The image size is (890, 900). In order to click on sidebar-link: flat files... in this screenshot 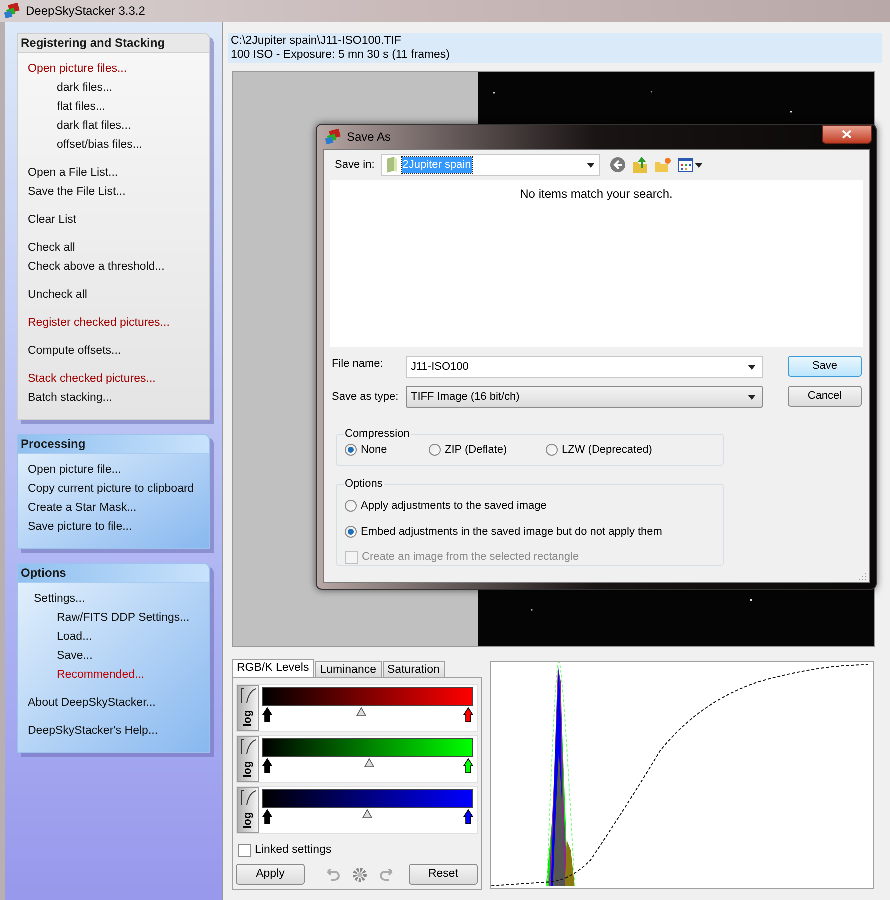, I will do `click(81, 107)`.